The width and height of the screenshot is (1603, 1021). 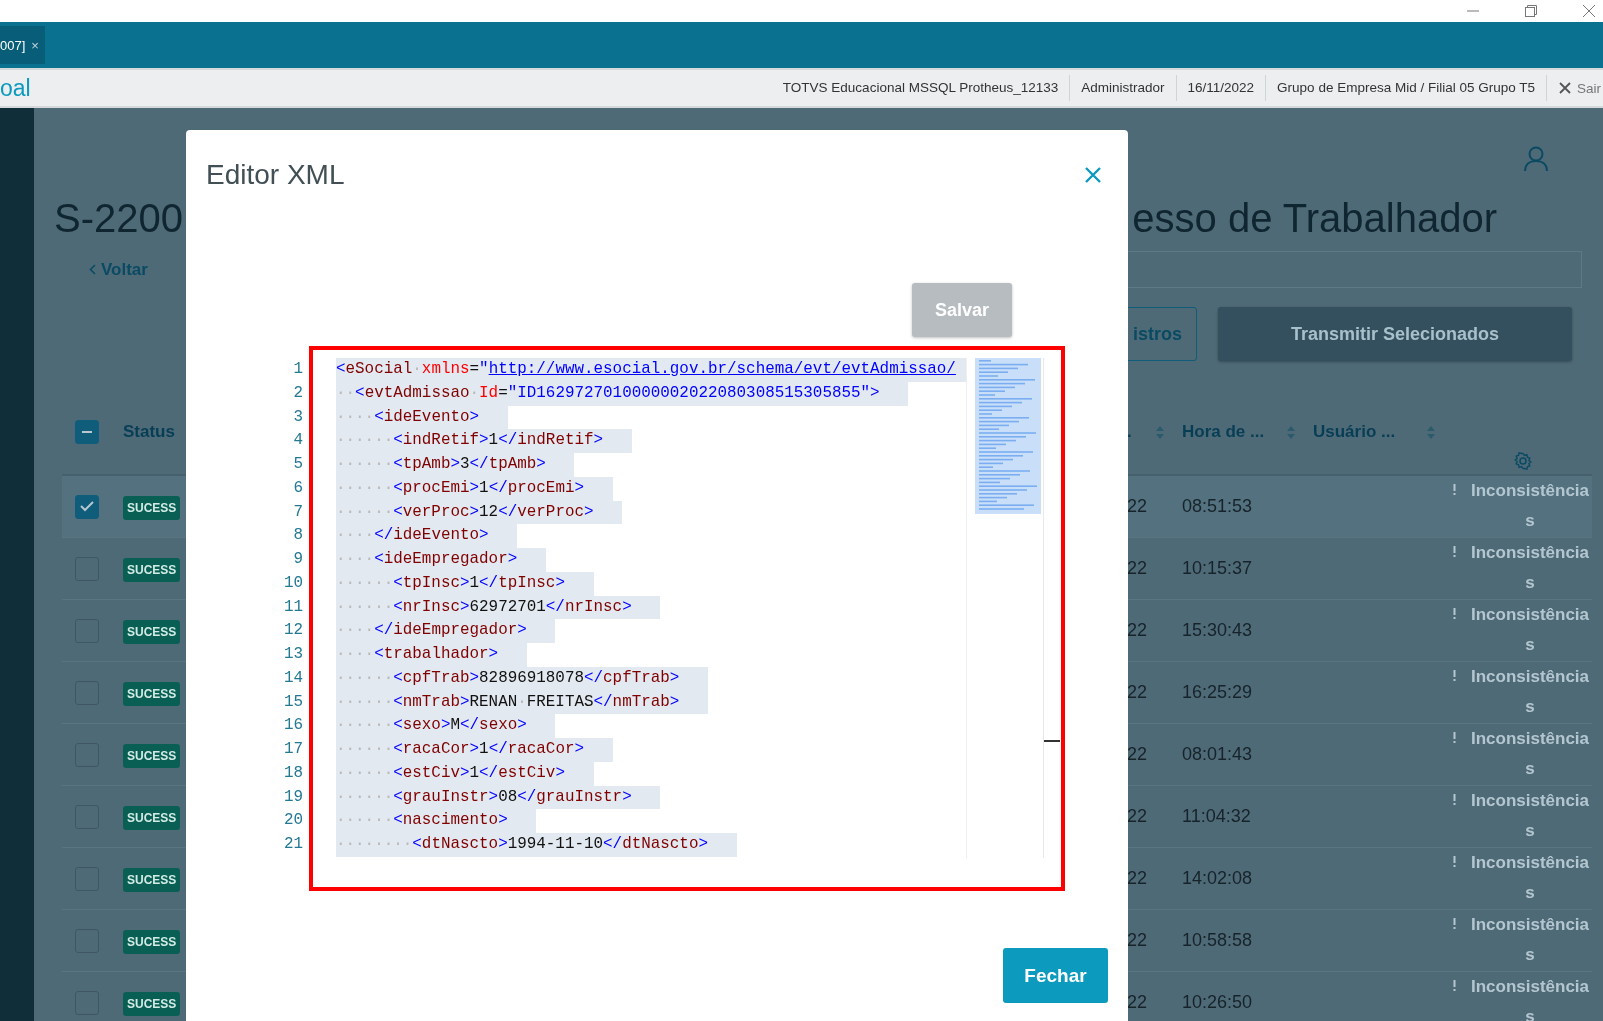 What do you see at coordinates (1218, 1002) in the screenshot?
I see `time-cell-text: 10:26:50` at bounding box center [1218, 1002].